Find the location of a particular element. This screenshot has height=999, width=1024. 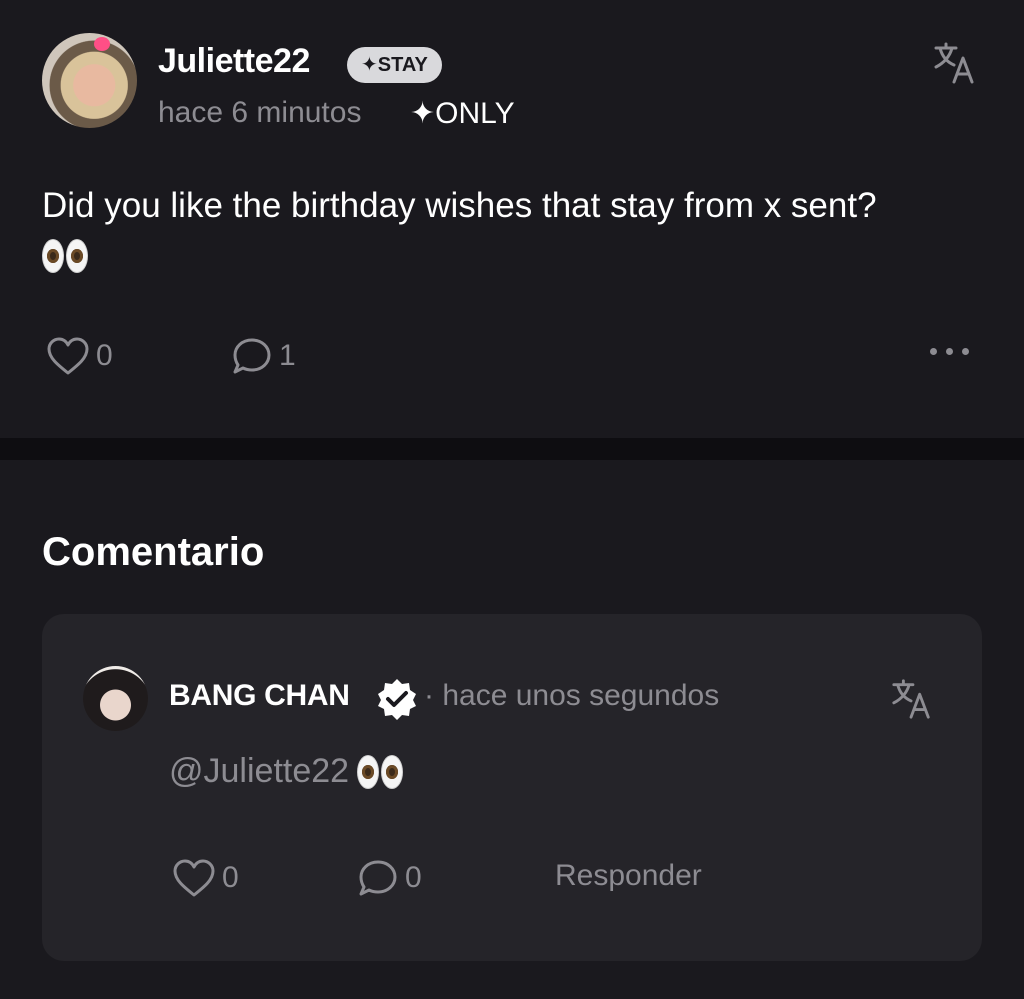

author-avatar is located at coordinates (89, 80).